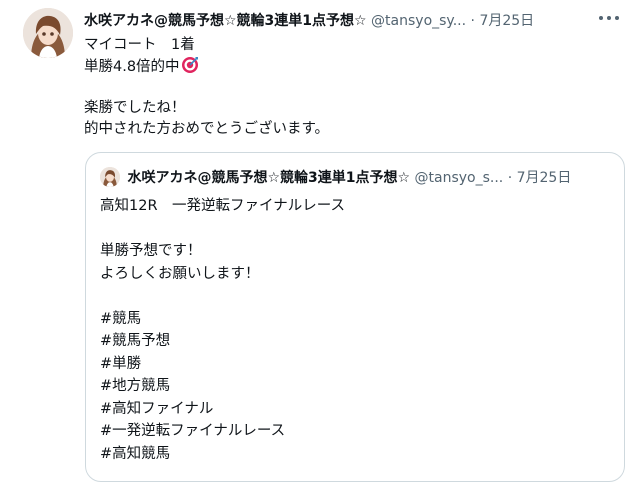 The height and width of the screenshot is (482, 640). I want to click on tweet-line: 的中された方おめでとうございます。, so click(207, 129).